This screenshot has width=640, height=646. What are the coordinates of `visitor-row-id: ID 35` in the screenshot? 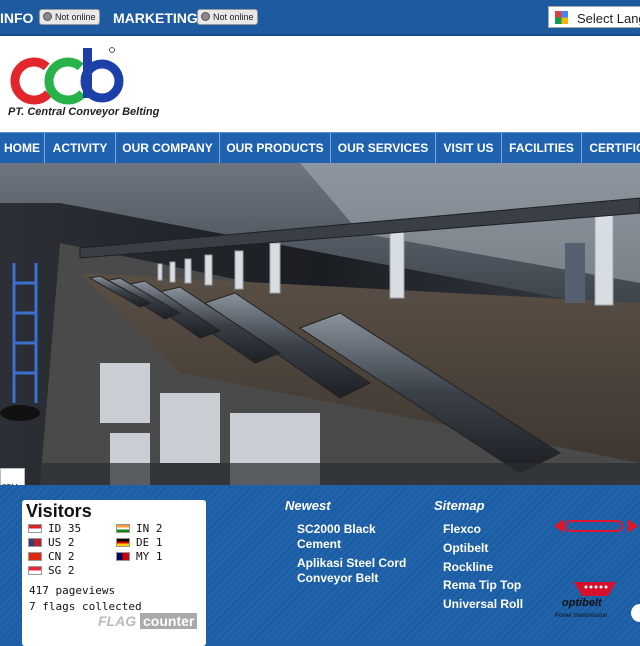 It's located at (54, 528).